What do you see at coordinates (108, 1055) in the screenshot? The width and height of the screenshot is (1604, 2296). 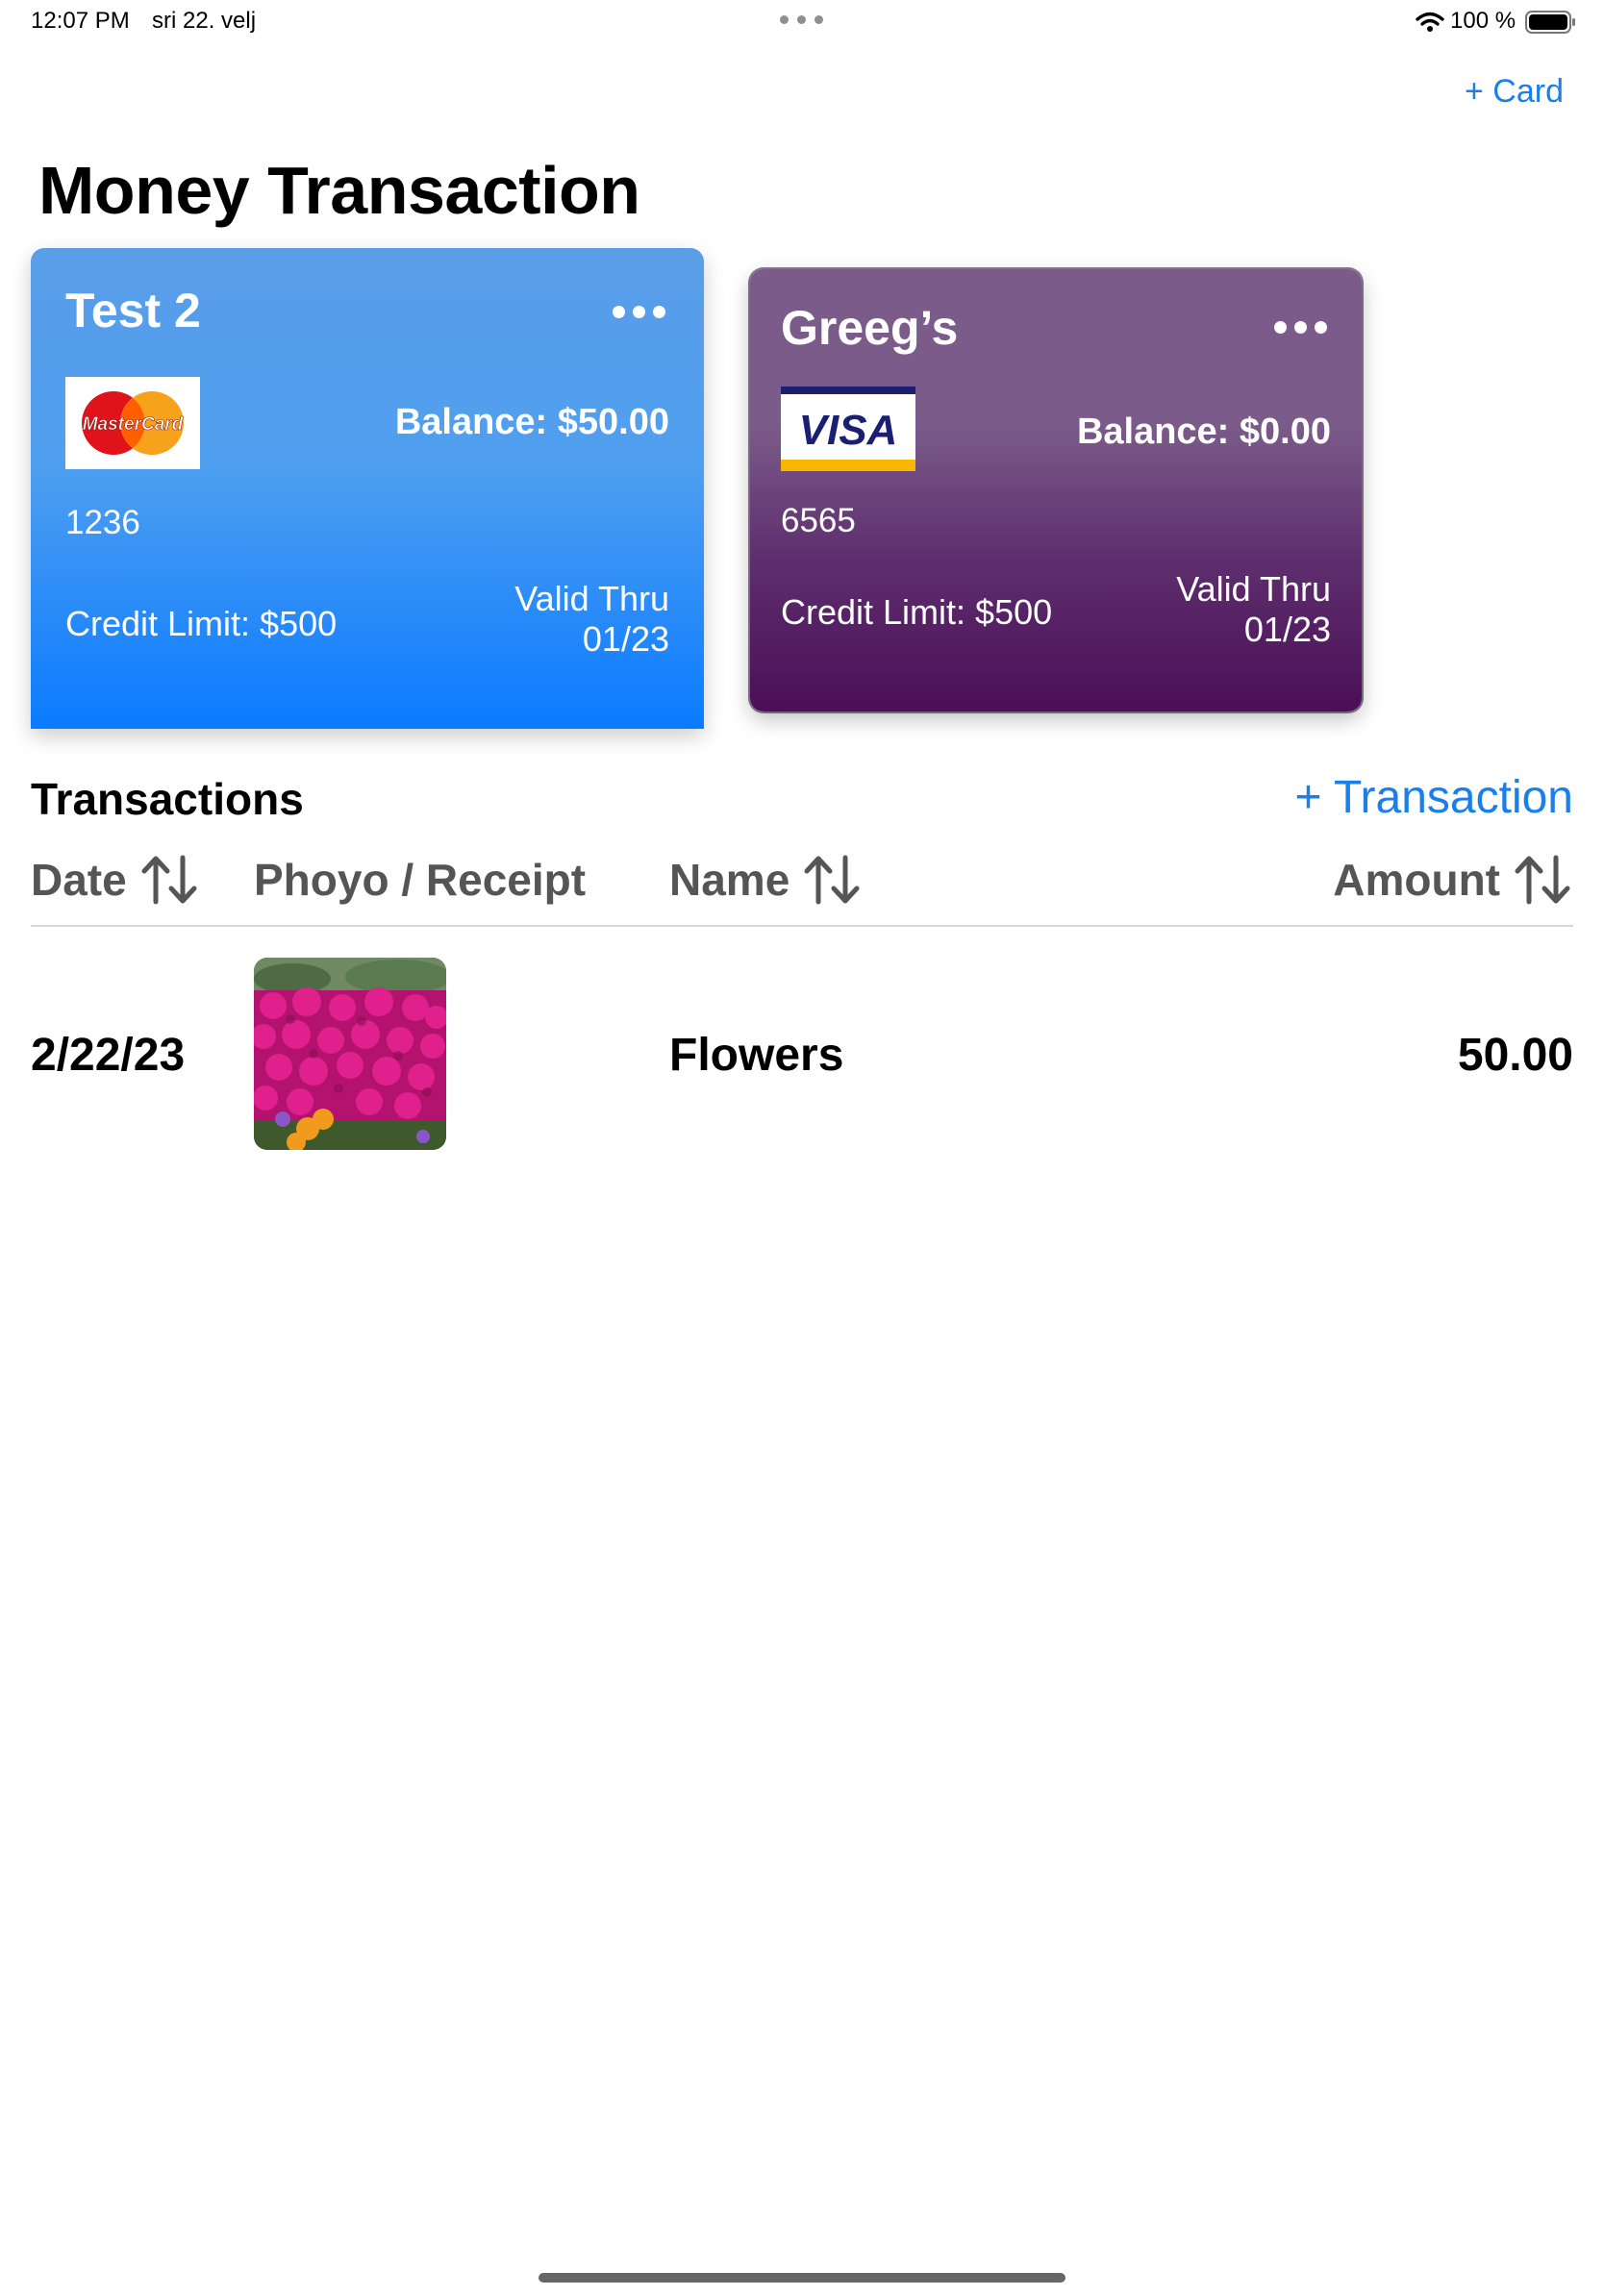 I see `transaction-date: 2/22/23` at bounding box center [108, 1055].